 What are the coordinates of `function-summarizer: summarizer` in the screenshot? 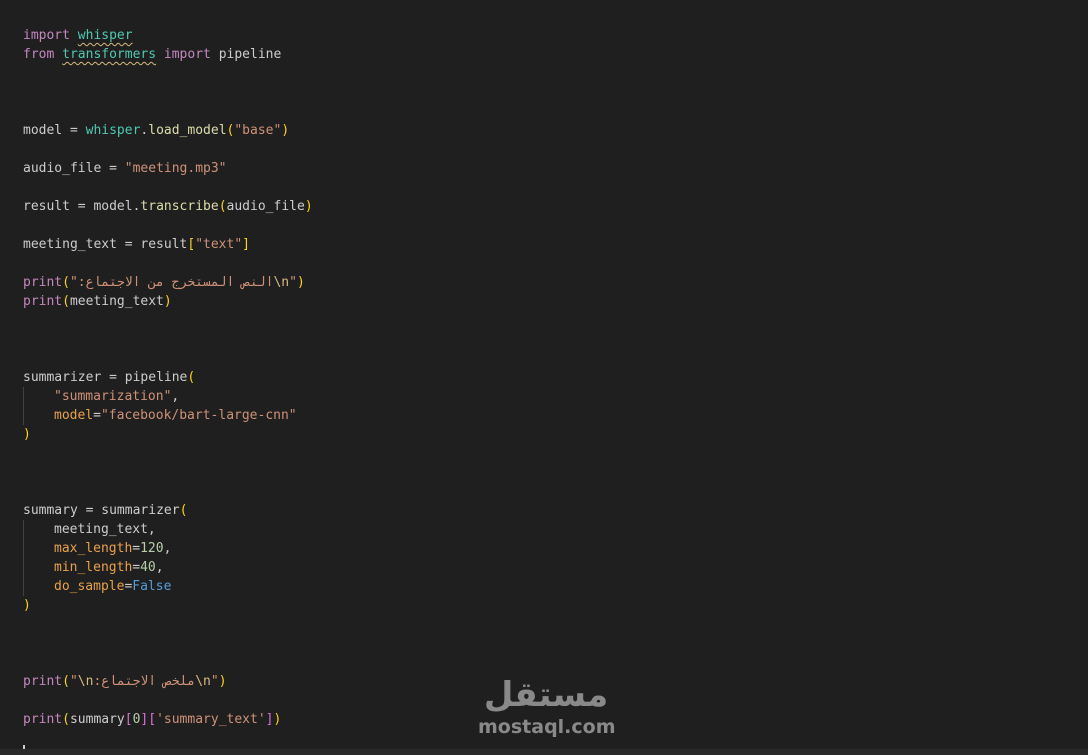 It's located at (140, 510).